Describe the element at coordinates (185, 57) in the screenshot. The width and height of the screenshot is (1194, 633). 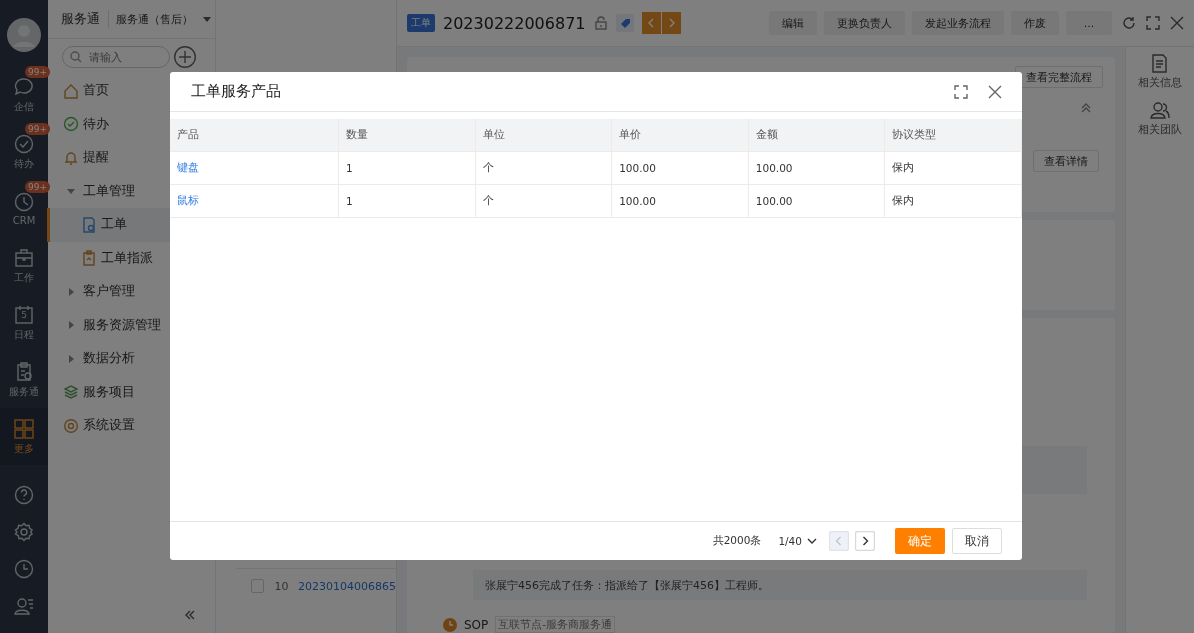
I see `add-button` at that location.